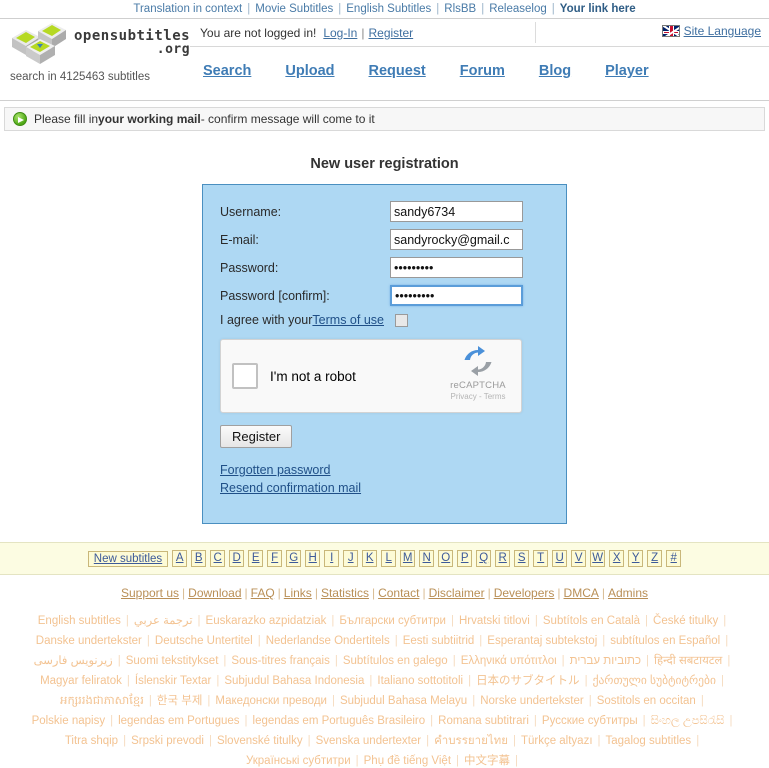 This screenshot has width=769, height=768. I want to click on language-link: Euskarazko azpidatziak, so click(266, 621).